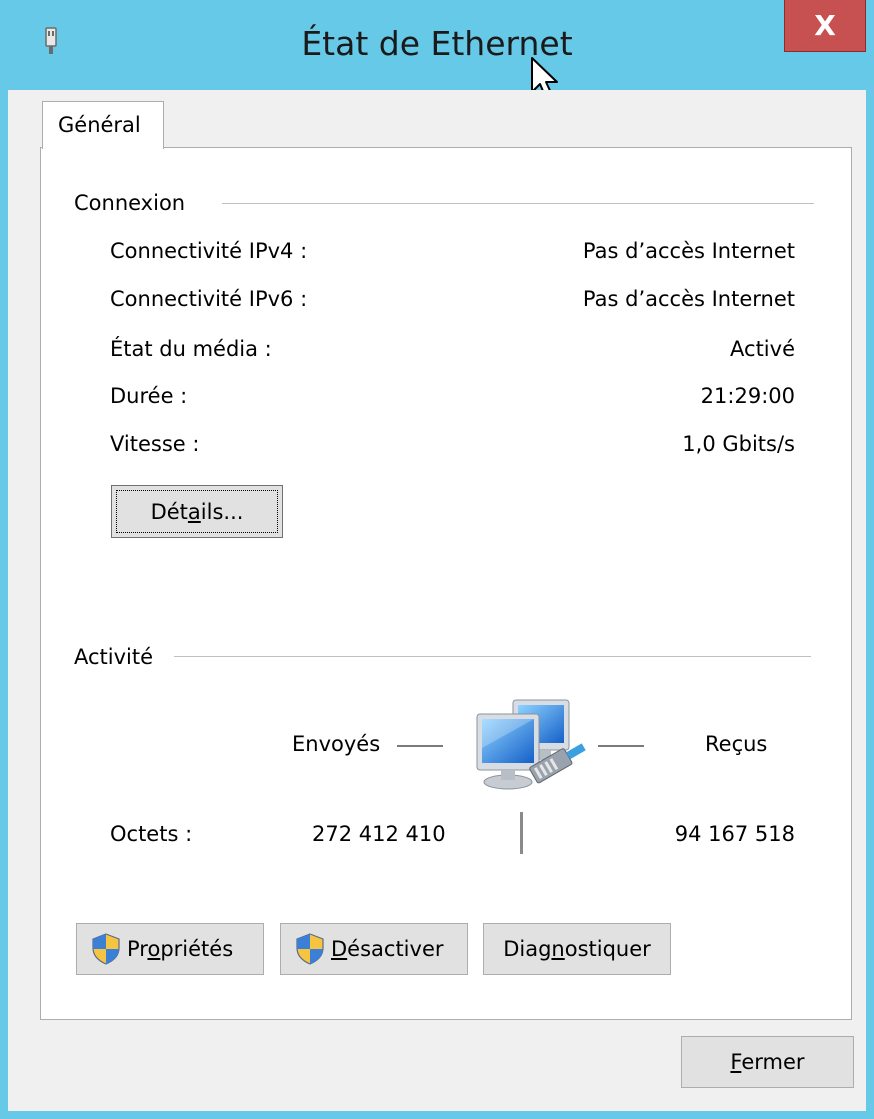 This screenshot has width=874, height=1119. I want to click on tab-general: Général, so click(103, 125).